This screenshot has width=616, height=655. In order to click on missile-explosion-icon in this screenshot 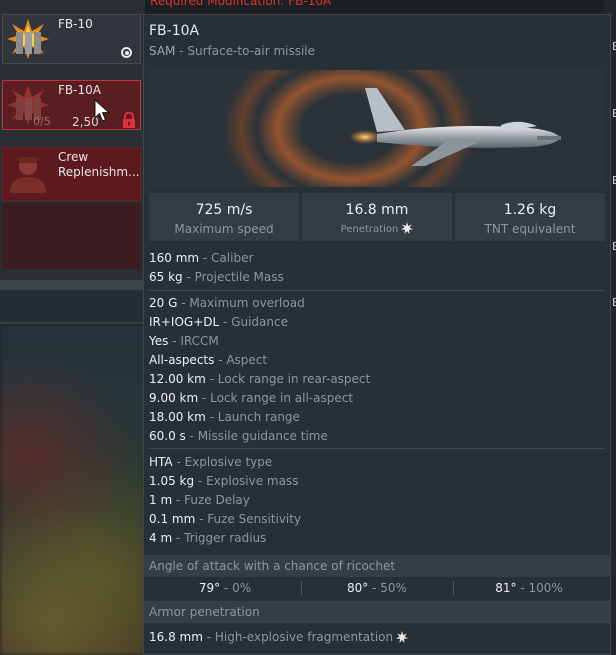, I will do `click(28, 39)`.